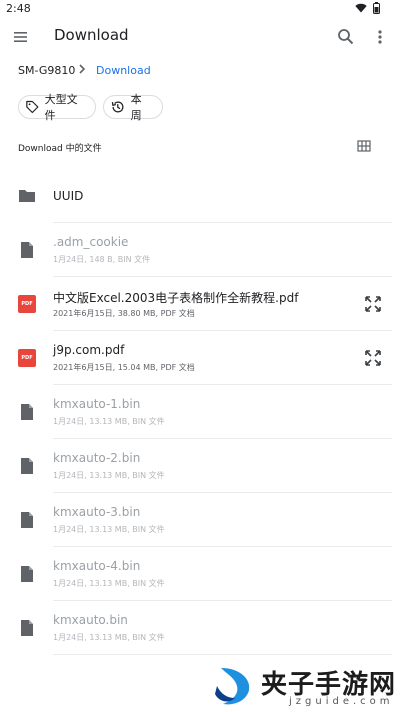 The width and height of the screenshot is (400, 712). What do you see at coordinates (123, 70) in the screenshot?
I see `breadcrumb-current: Download` at bounding box center [123, 70].